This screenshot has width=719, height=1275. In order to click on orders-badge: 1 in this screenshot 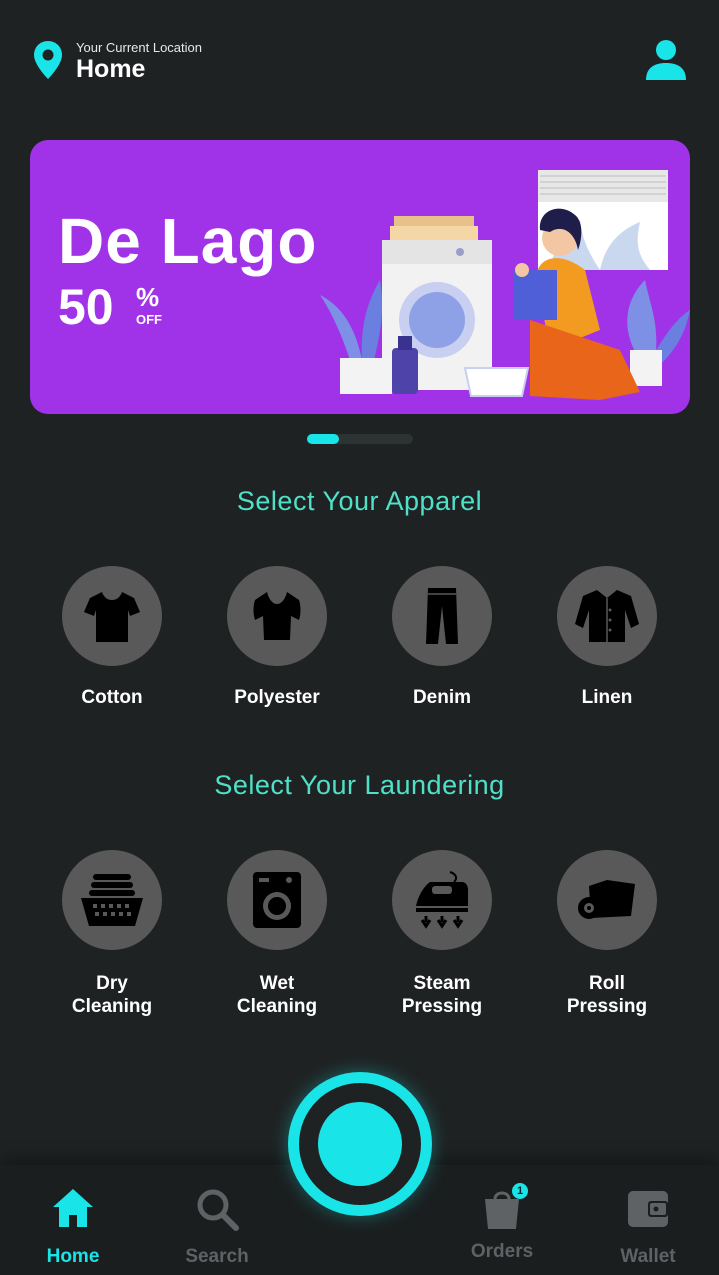, I will do `click(520, 1191)`.